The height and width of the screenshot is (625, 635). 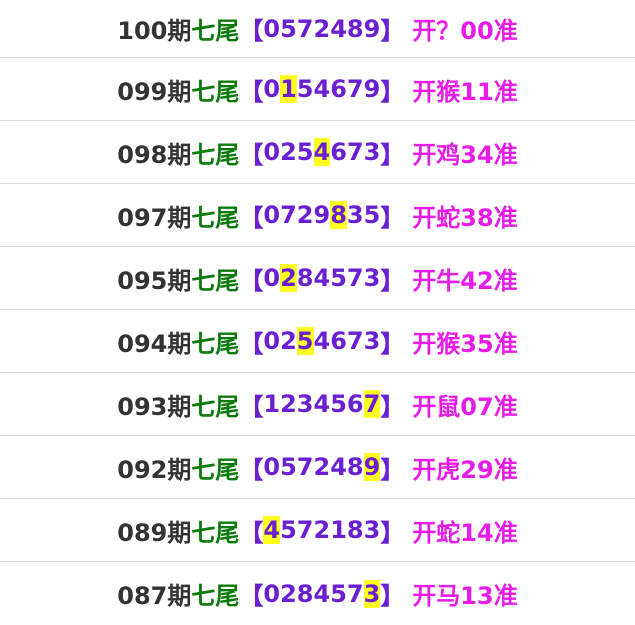 I want to click on issue-number: 097期, so click(x=154, y=217).